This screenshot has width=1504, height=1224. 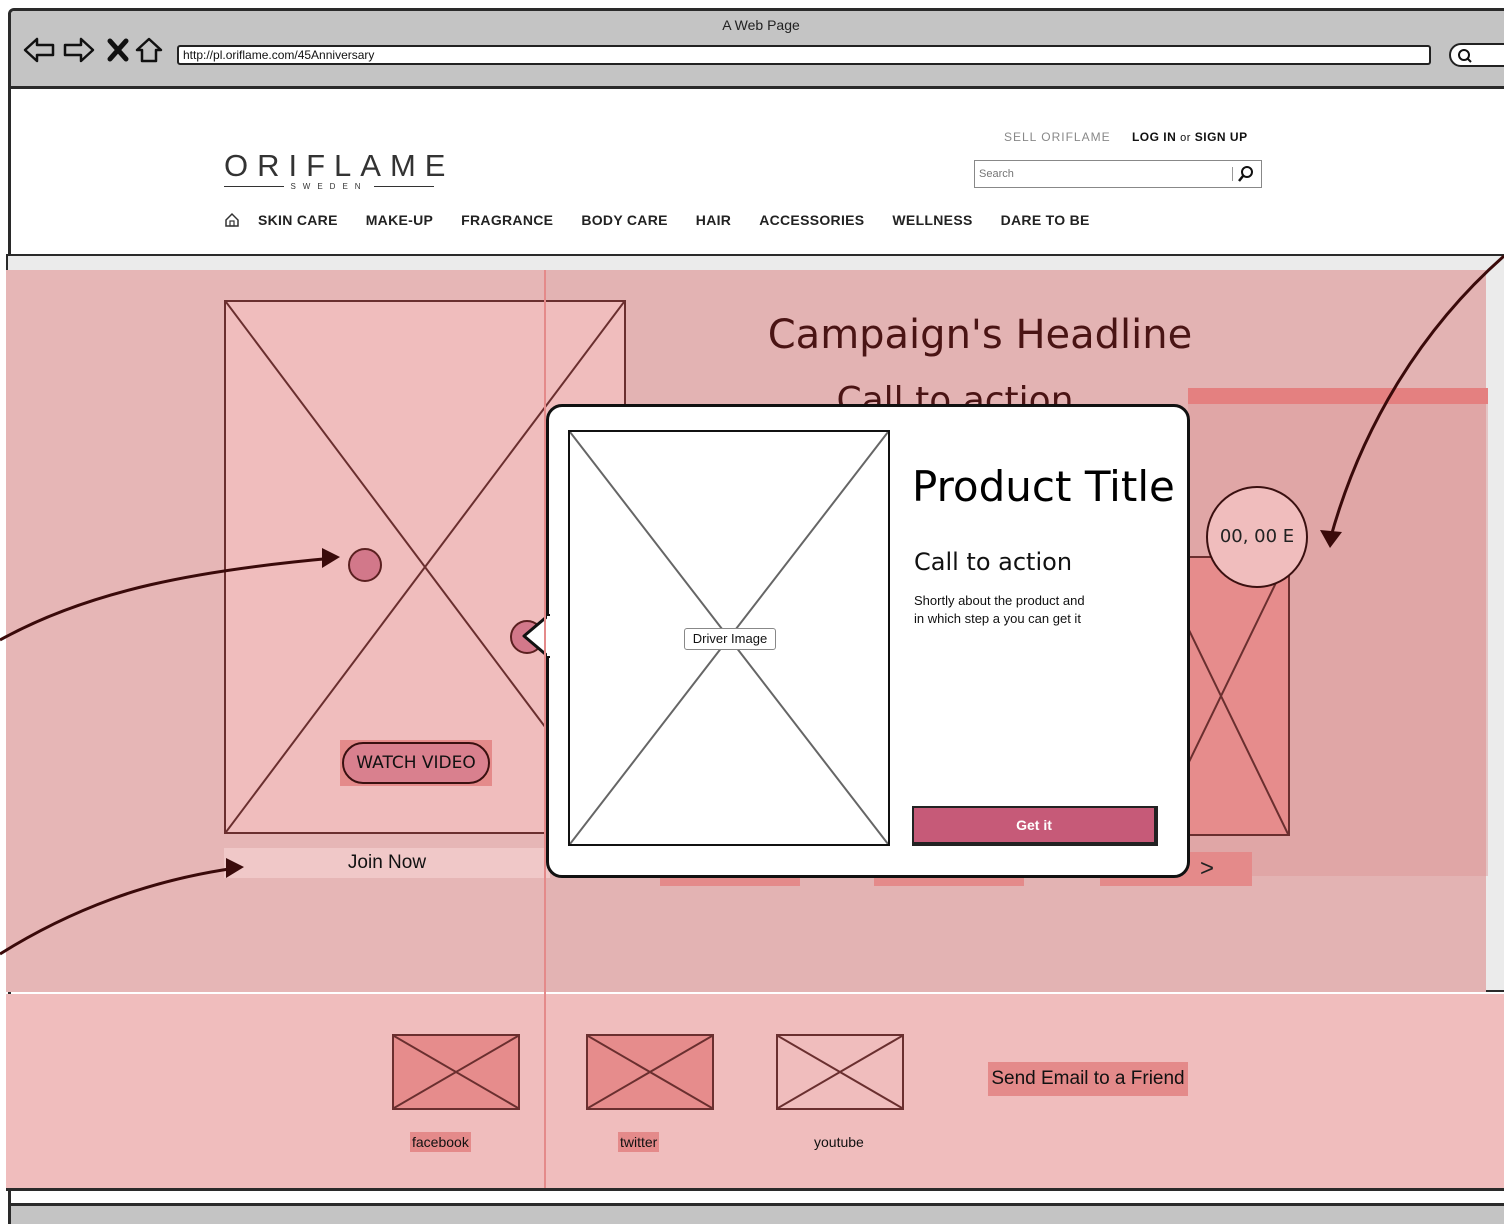 What do you see at coordinates (456, 1072) in the screenshot?
I see `facebook-icon` at bounding box center [456, 1072].